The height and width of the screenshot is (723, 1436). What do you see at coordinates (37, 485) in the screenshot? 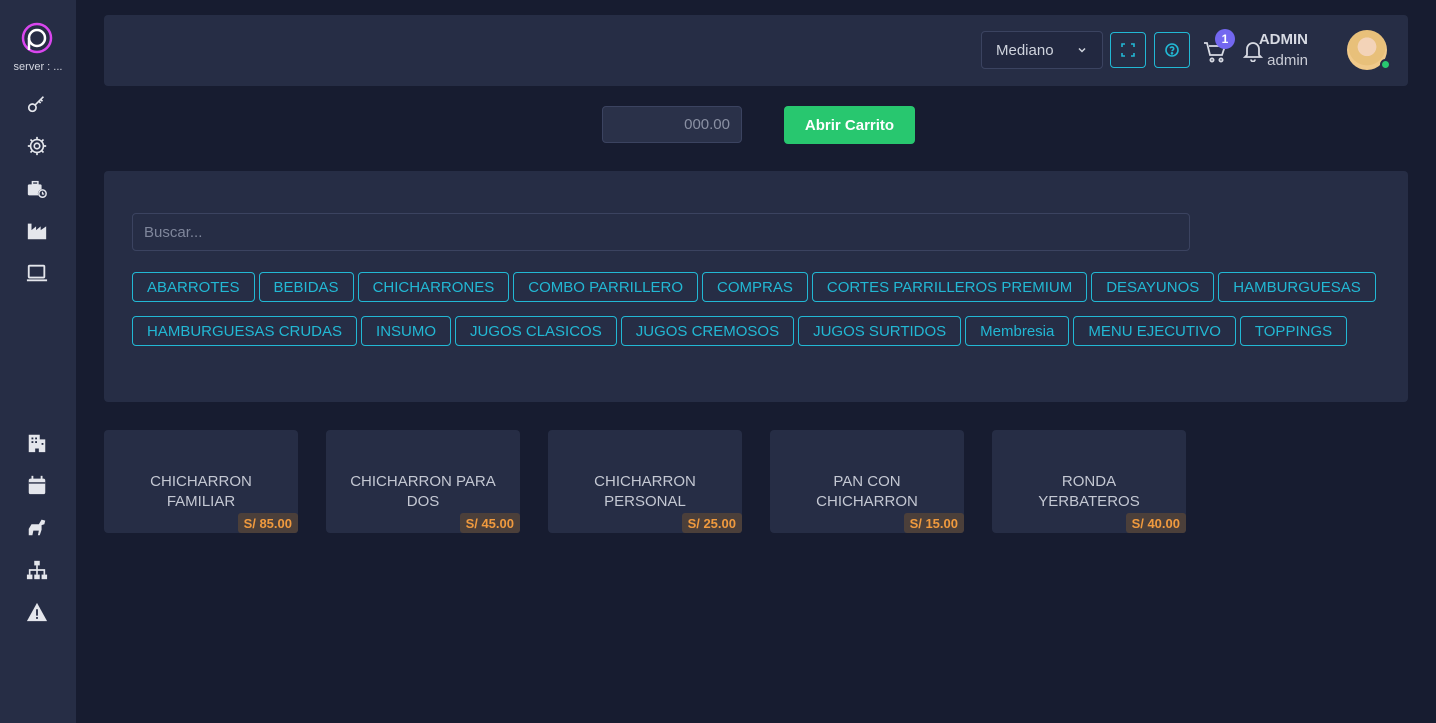
I see `calendar-icon` at bounding box center [37, 485].